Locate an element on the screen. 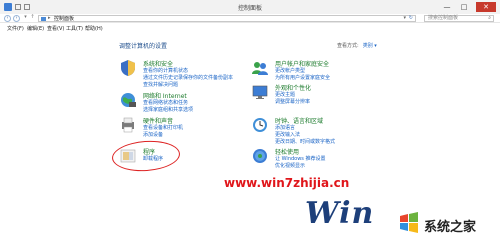  recent-pages-button: ▾ is located at coordinates (25, 18).